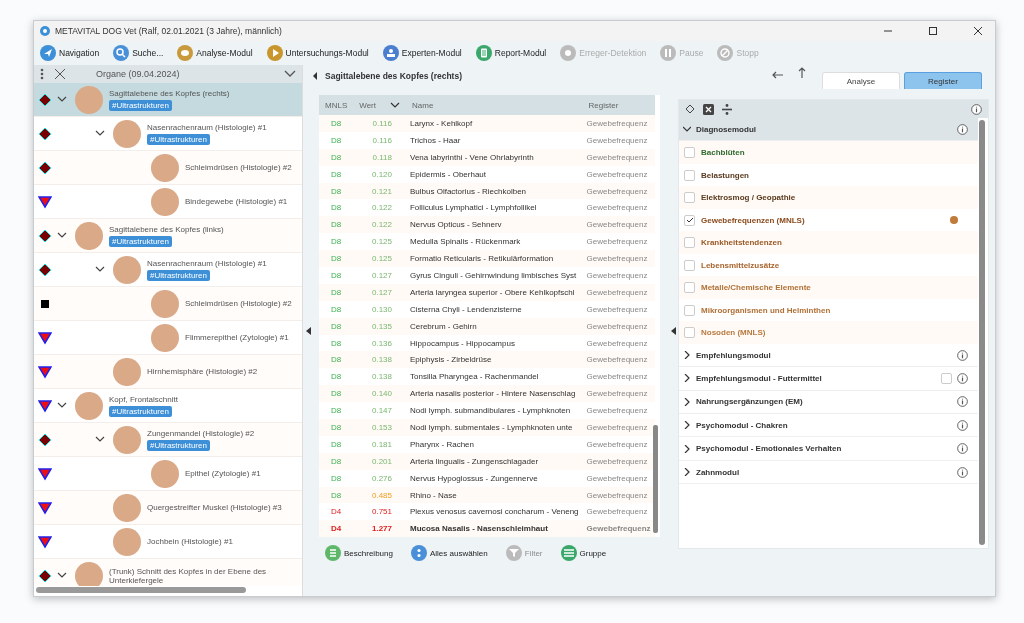 The image size is (1024, 623). I want to click on column-header: Register, so click(618, 105).